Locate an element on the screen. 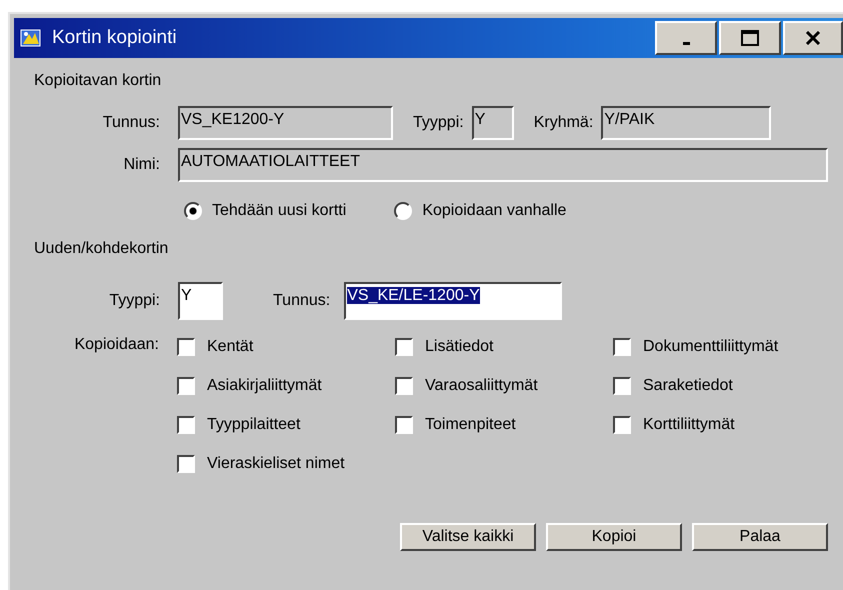 The image size is (843, 590). maximize-button is located at coordinates (750, 38).